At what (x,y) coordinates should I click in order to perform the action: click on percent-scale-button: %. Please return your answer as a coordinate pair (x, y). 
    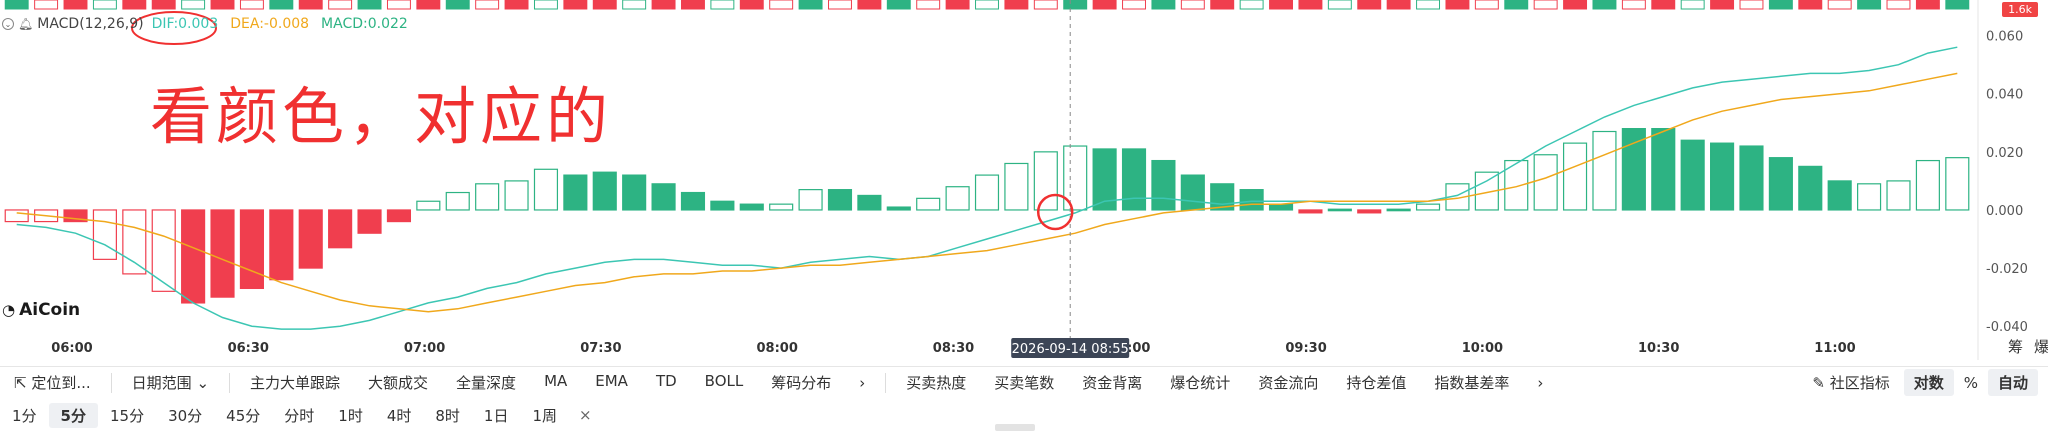
    Looking at the image, I should click on (1971, 383).